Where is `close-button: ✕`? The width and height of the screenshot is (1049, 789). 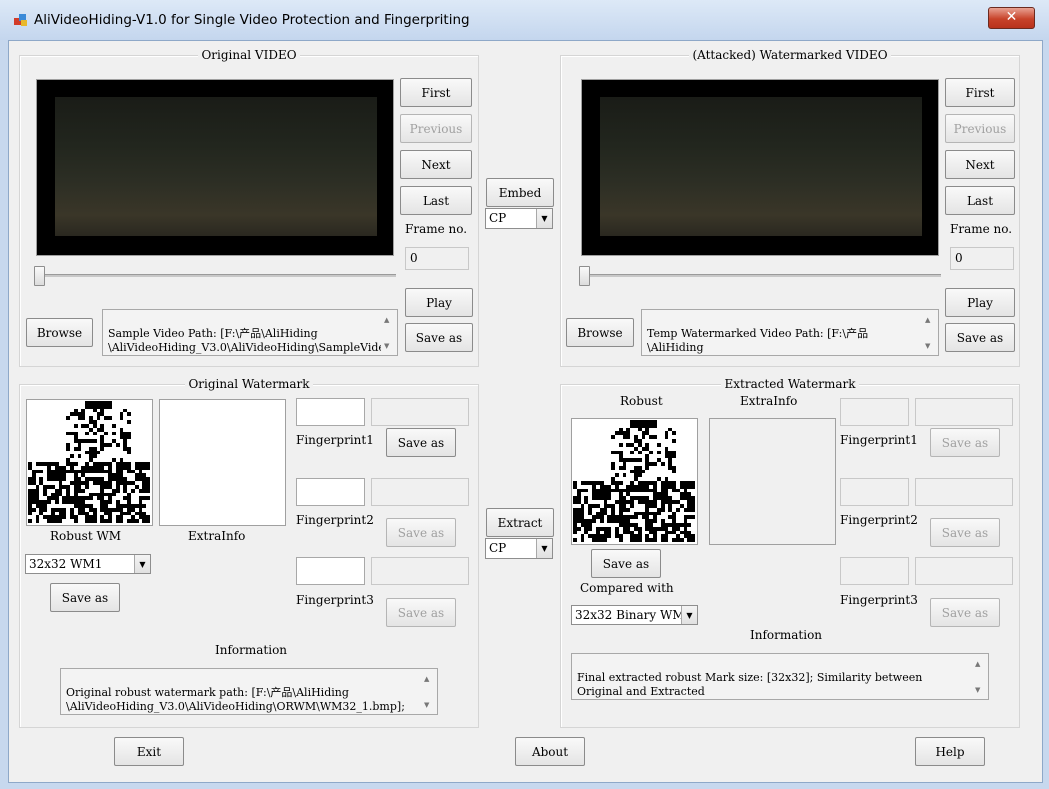
close-button: ✕ is located at coordinates (1011, 18).